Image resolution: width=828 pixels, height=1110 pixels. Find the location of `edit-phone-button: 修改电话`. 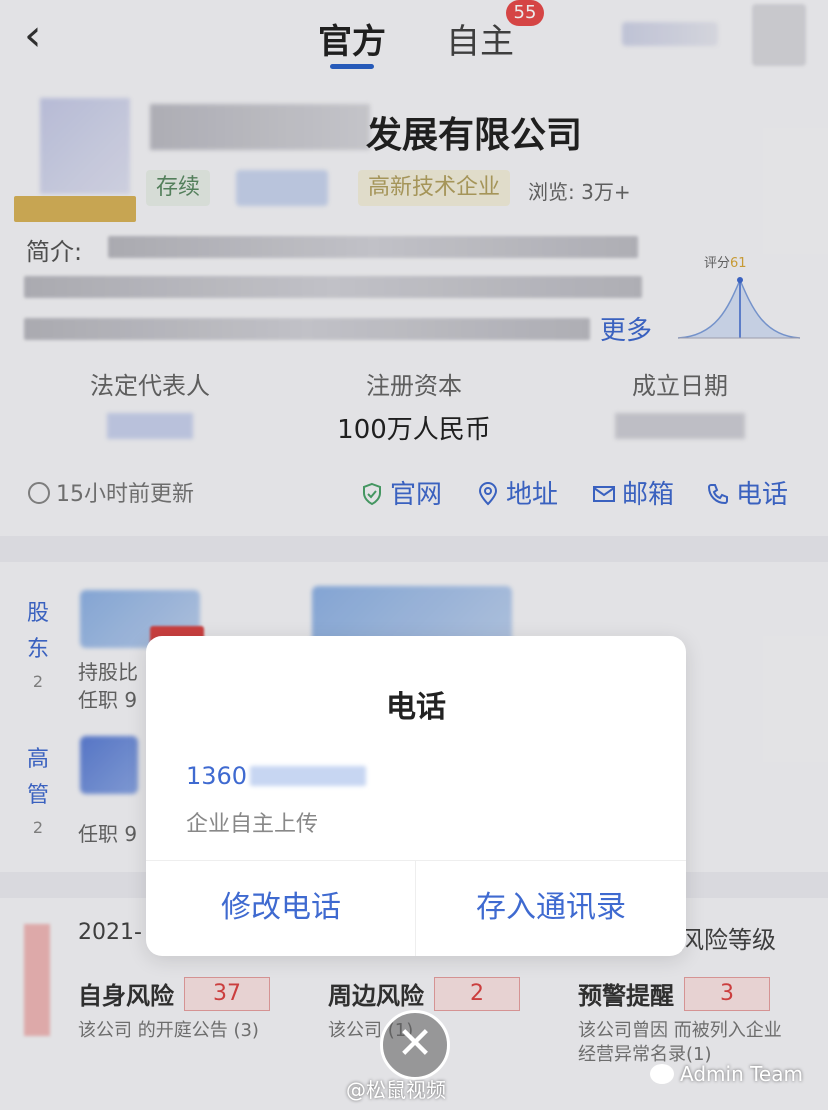

edit-phone-button: 修改电话 is located at coordinates (281, 908).